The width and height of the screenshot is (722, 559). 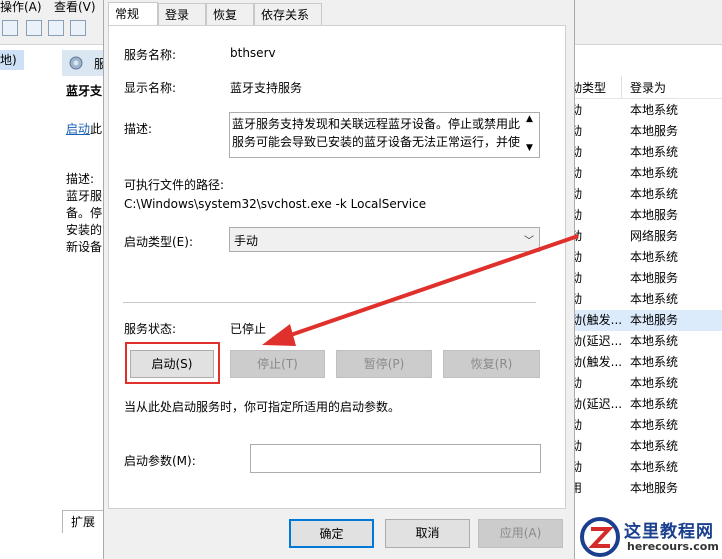 I want to click on annotation-arrow, so click(x=420, y=290).